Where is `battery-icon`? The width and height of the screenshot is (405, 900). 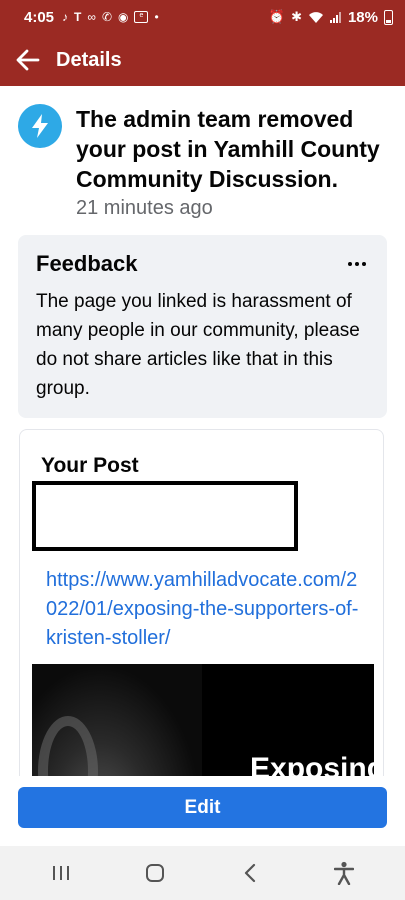 battery-icon is located at coordinates (388, 17).